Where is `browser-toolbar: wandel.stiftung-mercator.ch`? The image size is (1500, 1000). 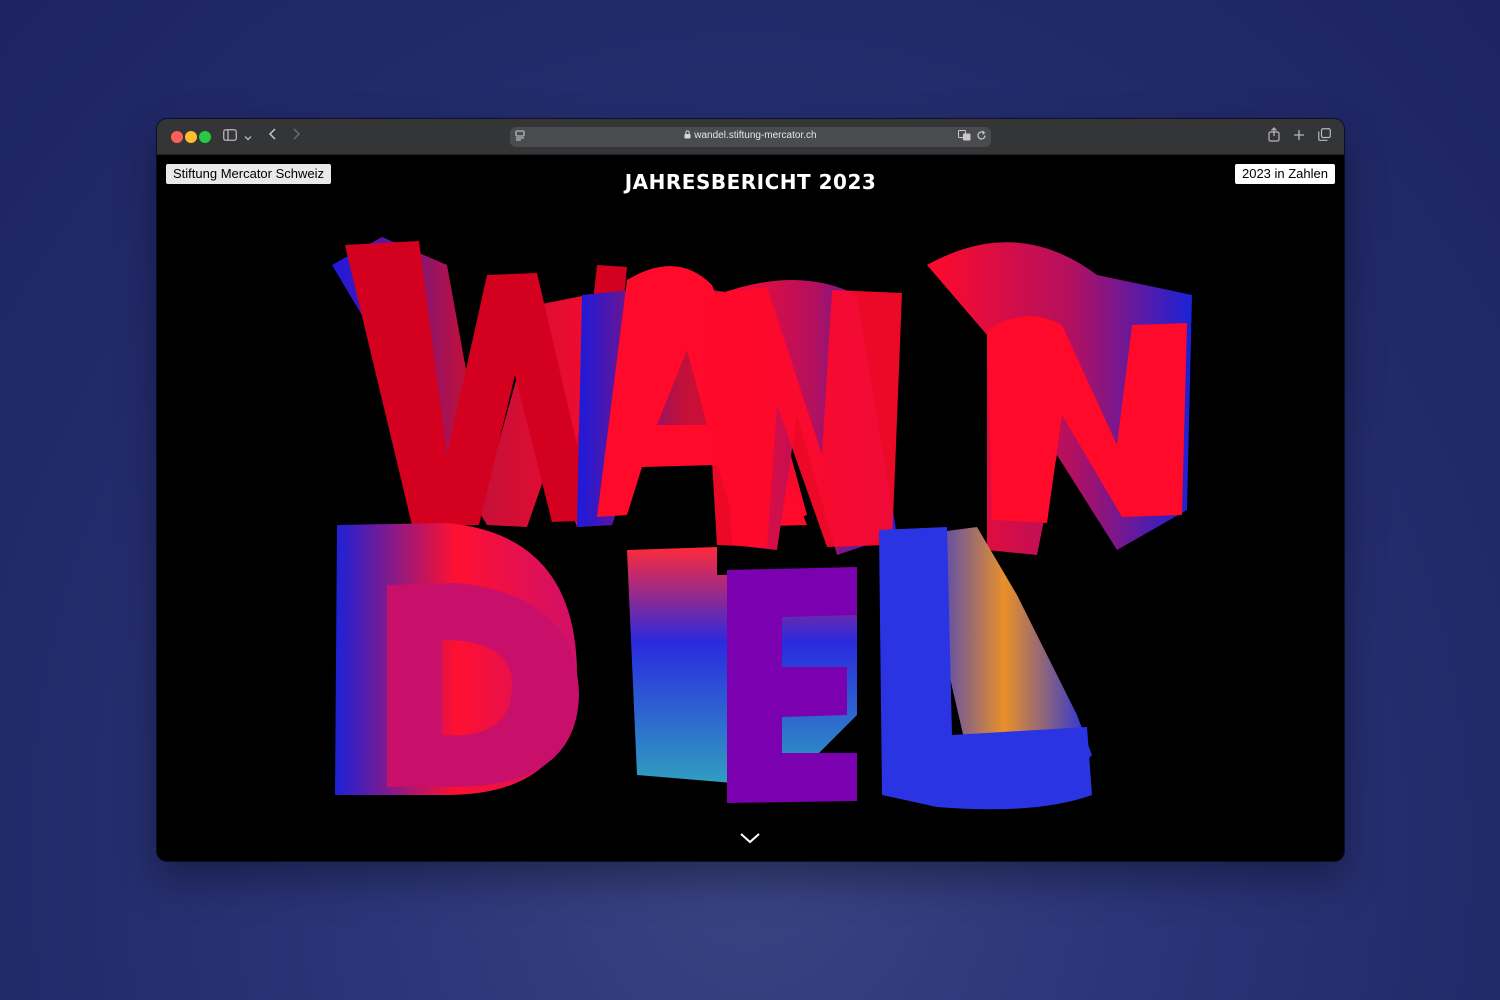
browser-toolbar: wandel.stiftung-mercator.ch is located at coordinates (750, 137).